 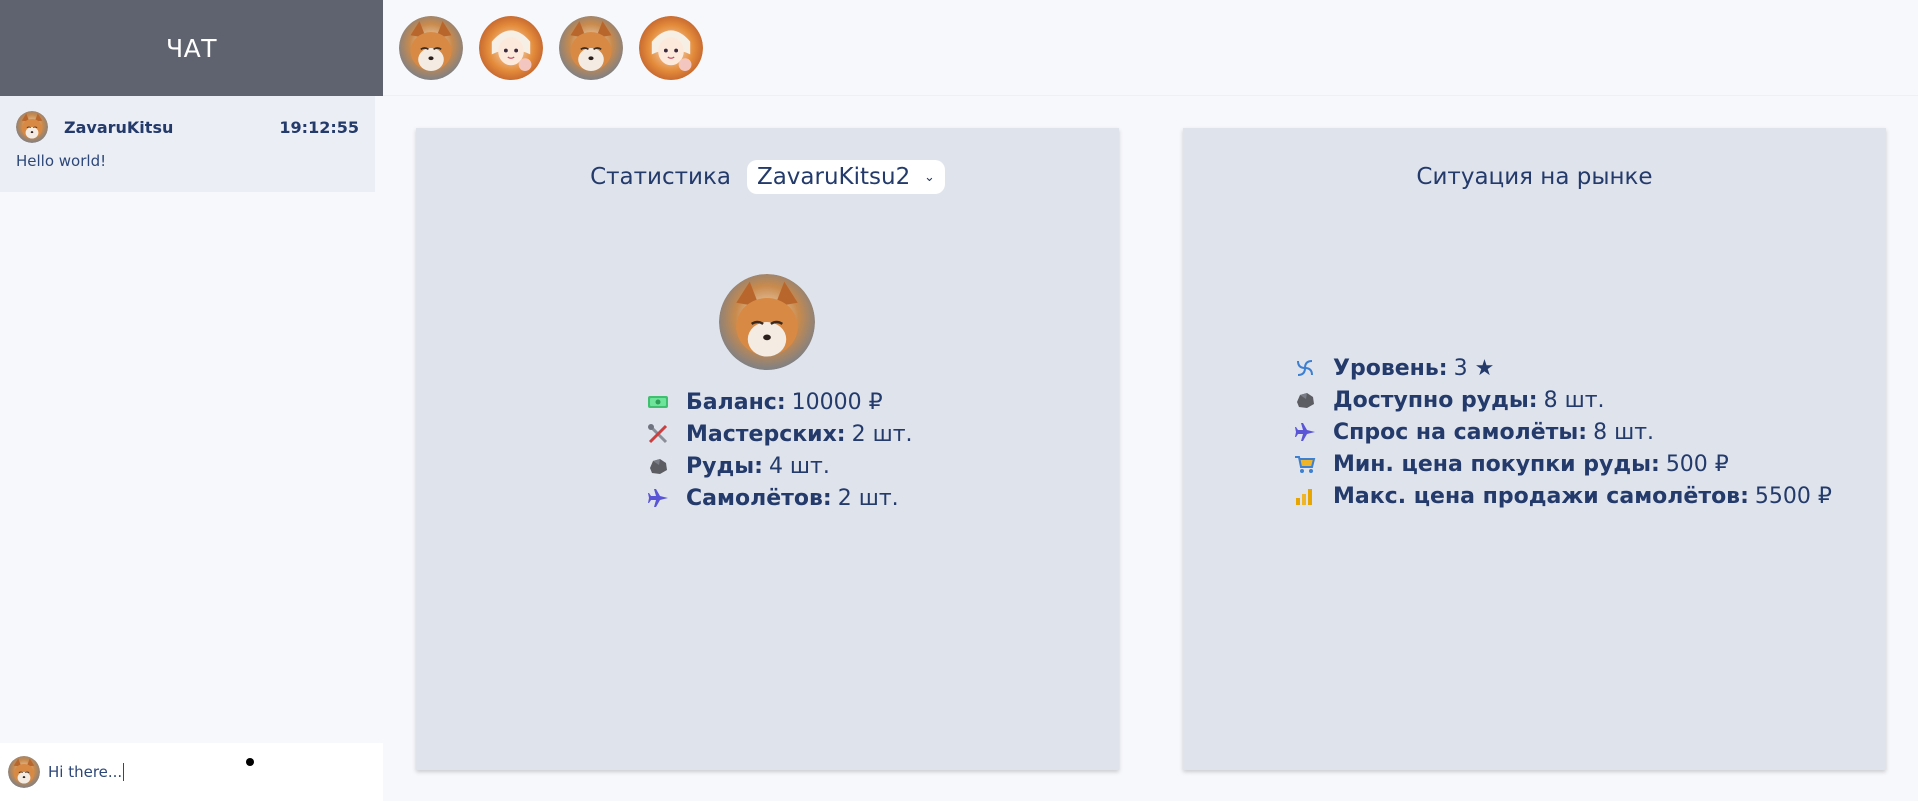 What do you see at coordinates (1305, 464) in the screenshot?
I see `cart-icon` at bounding box center [1305, 464].